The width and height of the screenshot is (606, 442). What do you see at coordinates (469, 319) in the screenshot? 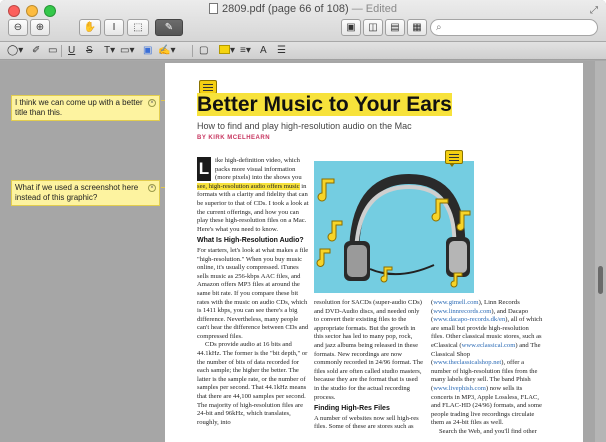
I see `article-link: www.dacapo-records.dk/en` at bounding box center [469, 319].